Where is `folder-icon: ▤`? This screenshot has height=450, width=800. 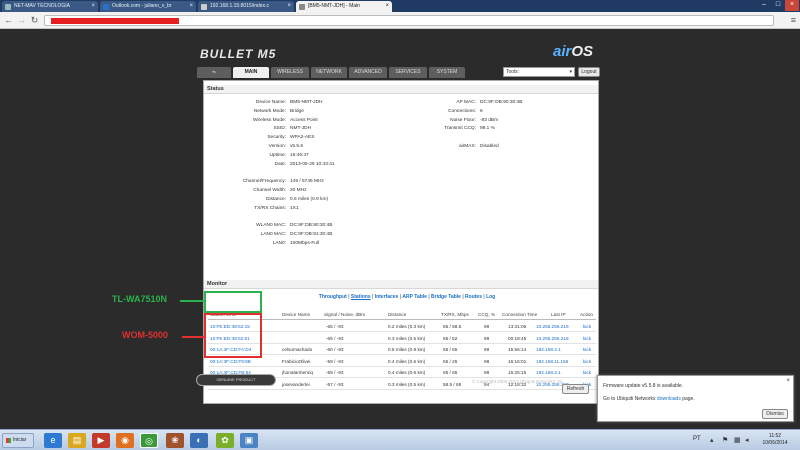 folder-icon: ▤ is located at coordinates (77, 440).